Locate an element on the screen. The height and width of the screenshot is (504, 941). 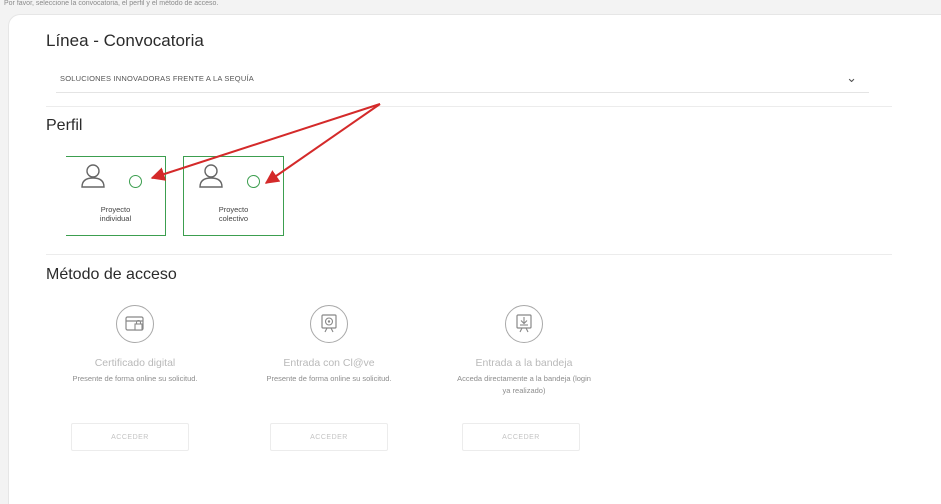
profile-option-colectivo: Proyecto colectivo is located at coordinates (233, 196).